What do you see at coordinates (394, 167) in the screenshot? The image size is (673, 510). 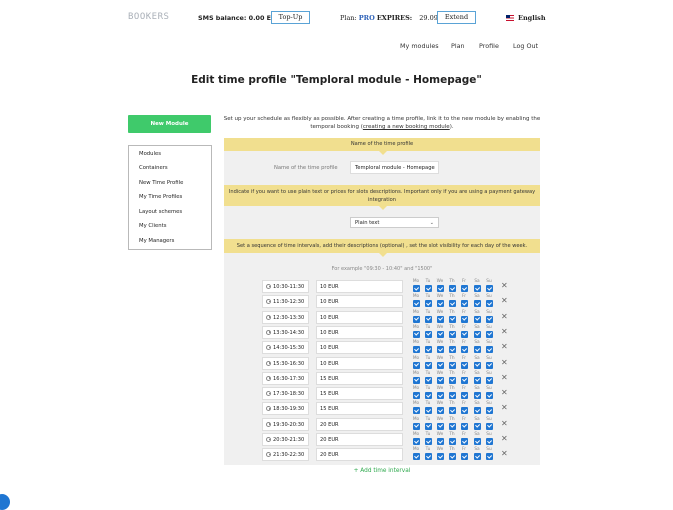 I see `name-input: Temploral module - Homepage` at bounding box center [394, 167].